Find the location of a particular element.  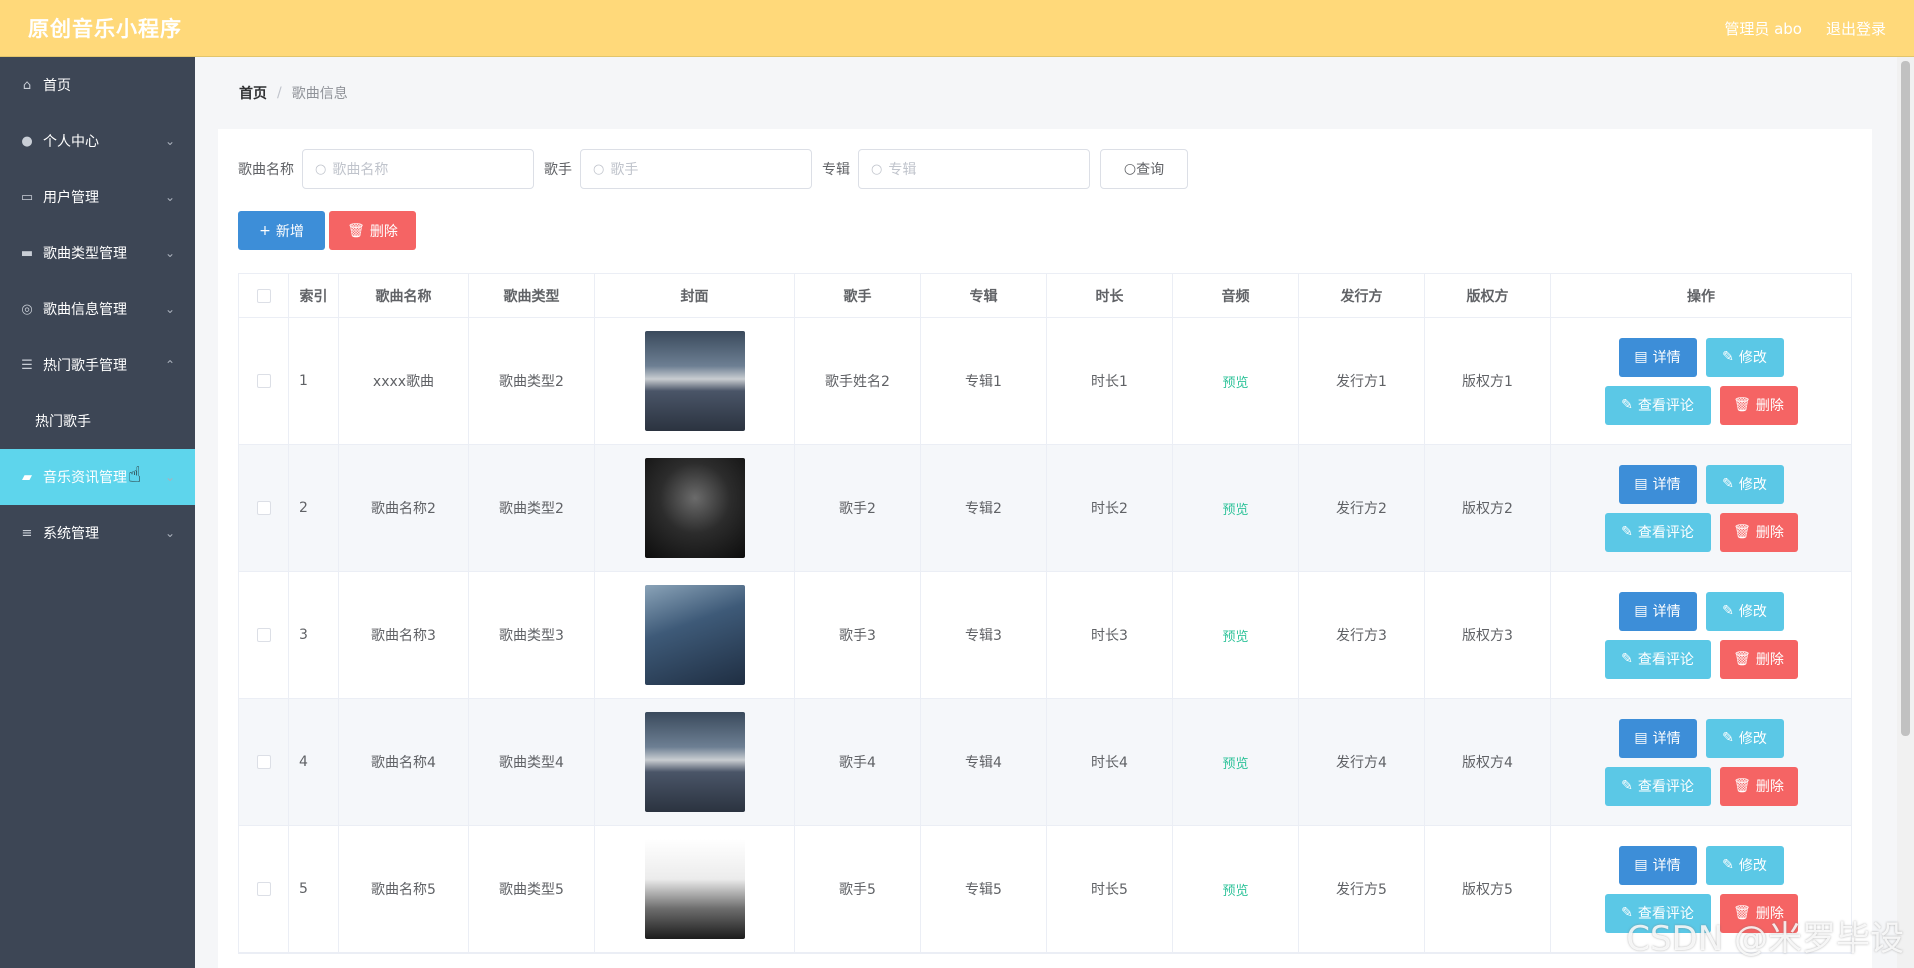

cell-publisher: 发行方3 is located at coordinates (1362, 635).